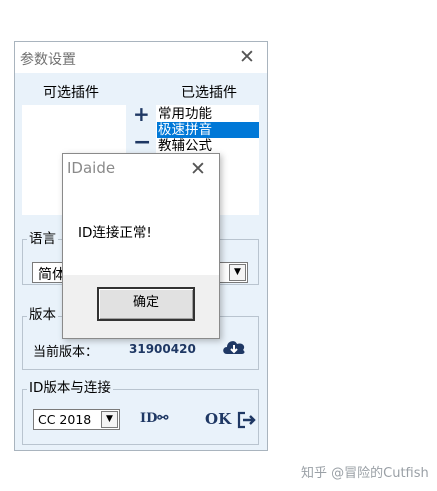 The image size is (437, 491). What do you see at coordinates (185, 146) in the screenshot?
I see `list-item: 教辅公式` at bounding box center [185, 146].